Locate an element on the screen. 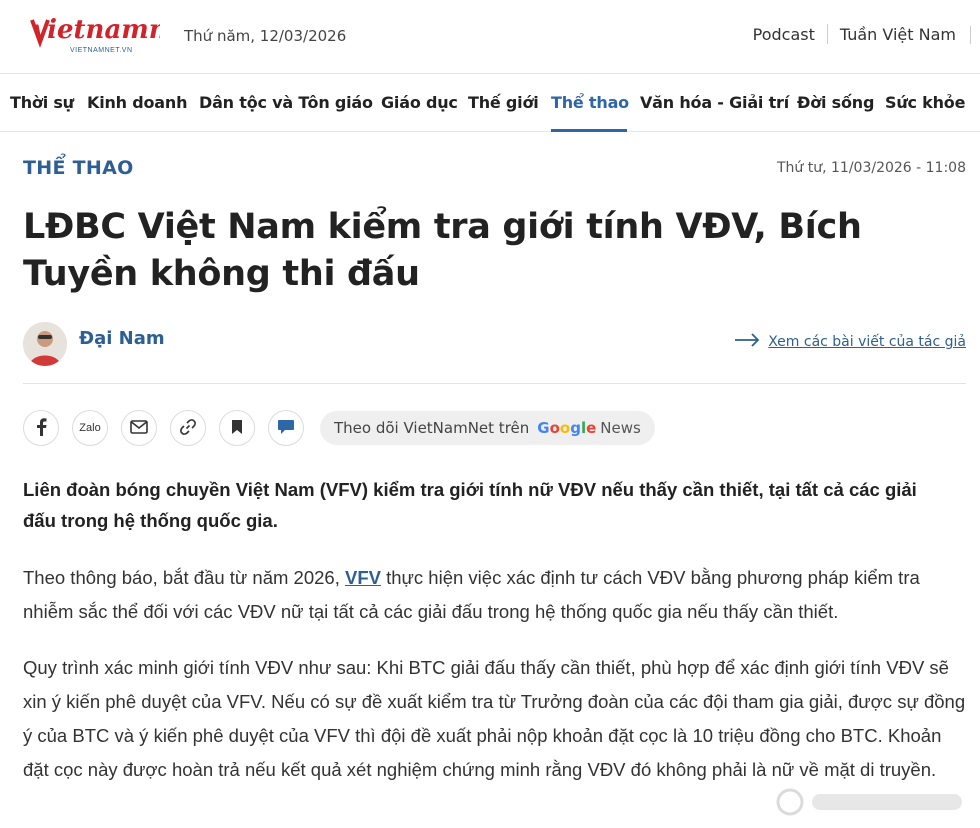 This screenshot has width=980, height=828. zalo-share-button: Zalo is located at coordinates (90, 428).